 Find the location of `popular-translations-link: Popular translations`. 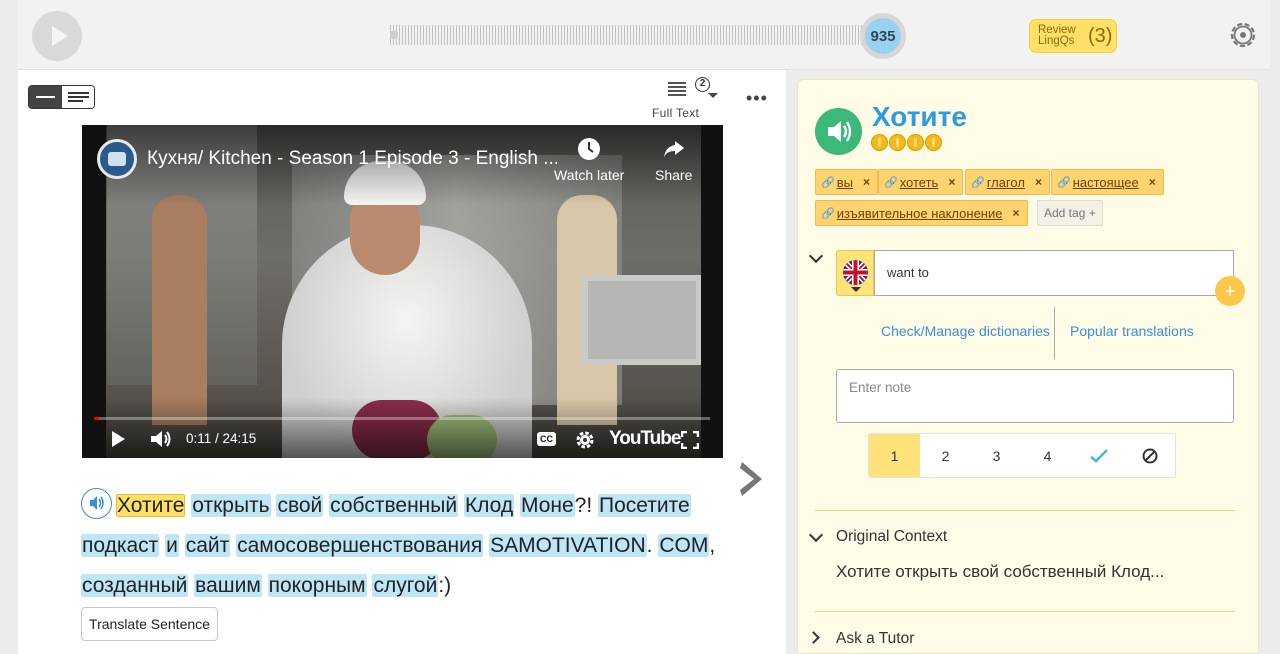

popular-translations-link: Popular translations is located at coordinates (1132, 331).